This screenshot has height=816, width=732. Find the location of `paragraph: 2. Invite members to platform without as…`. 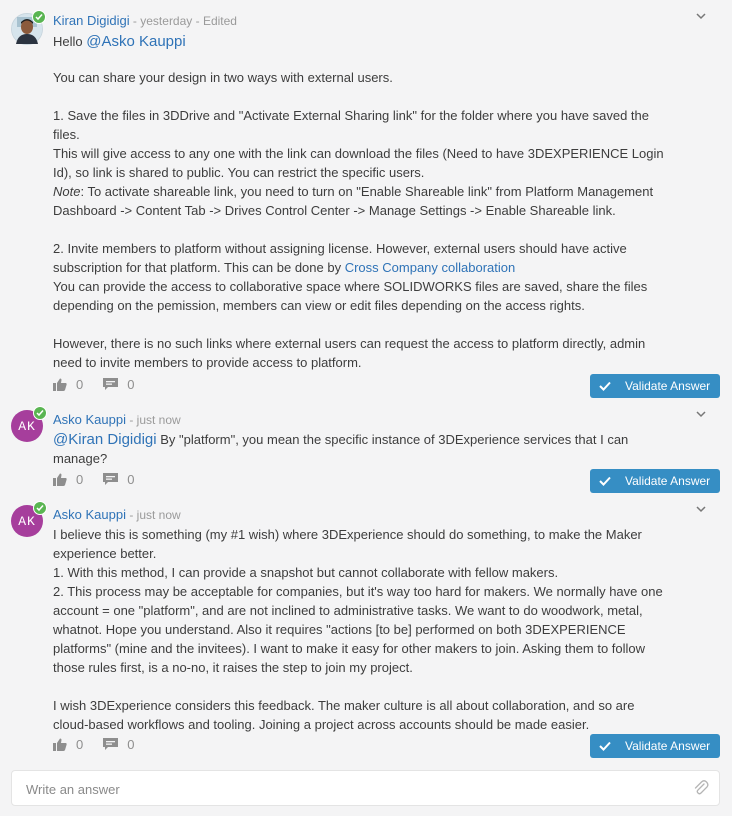

paragraph: 2. Invite members to platform without as… is located at coordinates (340, 258).